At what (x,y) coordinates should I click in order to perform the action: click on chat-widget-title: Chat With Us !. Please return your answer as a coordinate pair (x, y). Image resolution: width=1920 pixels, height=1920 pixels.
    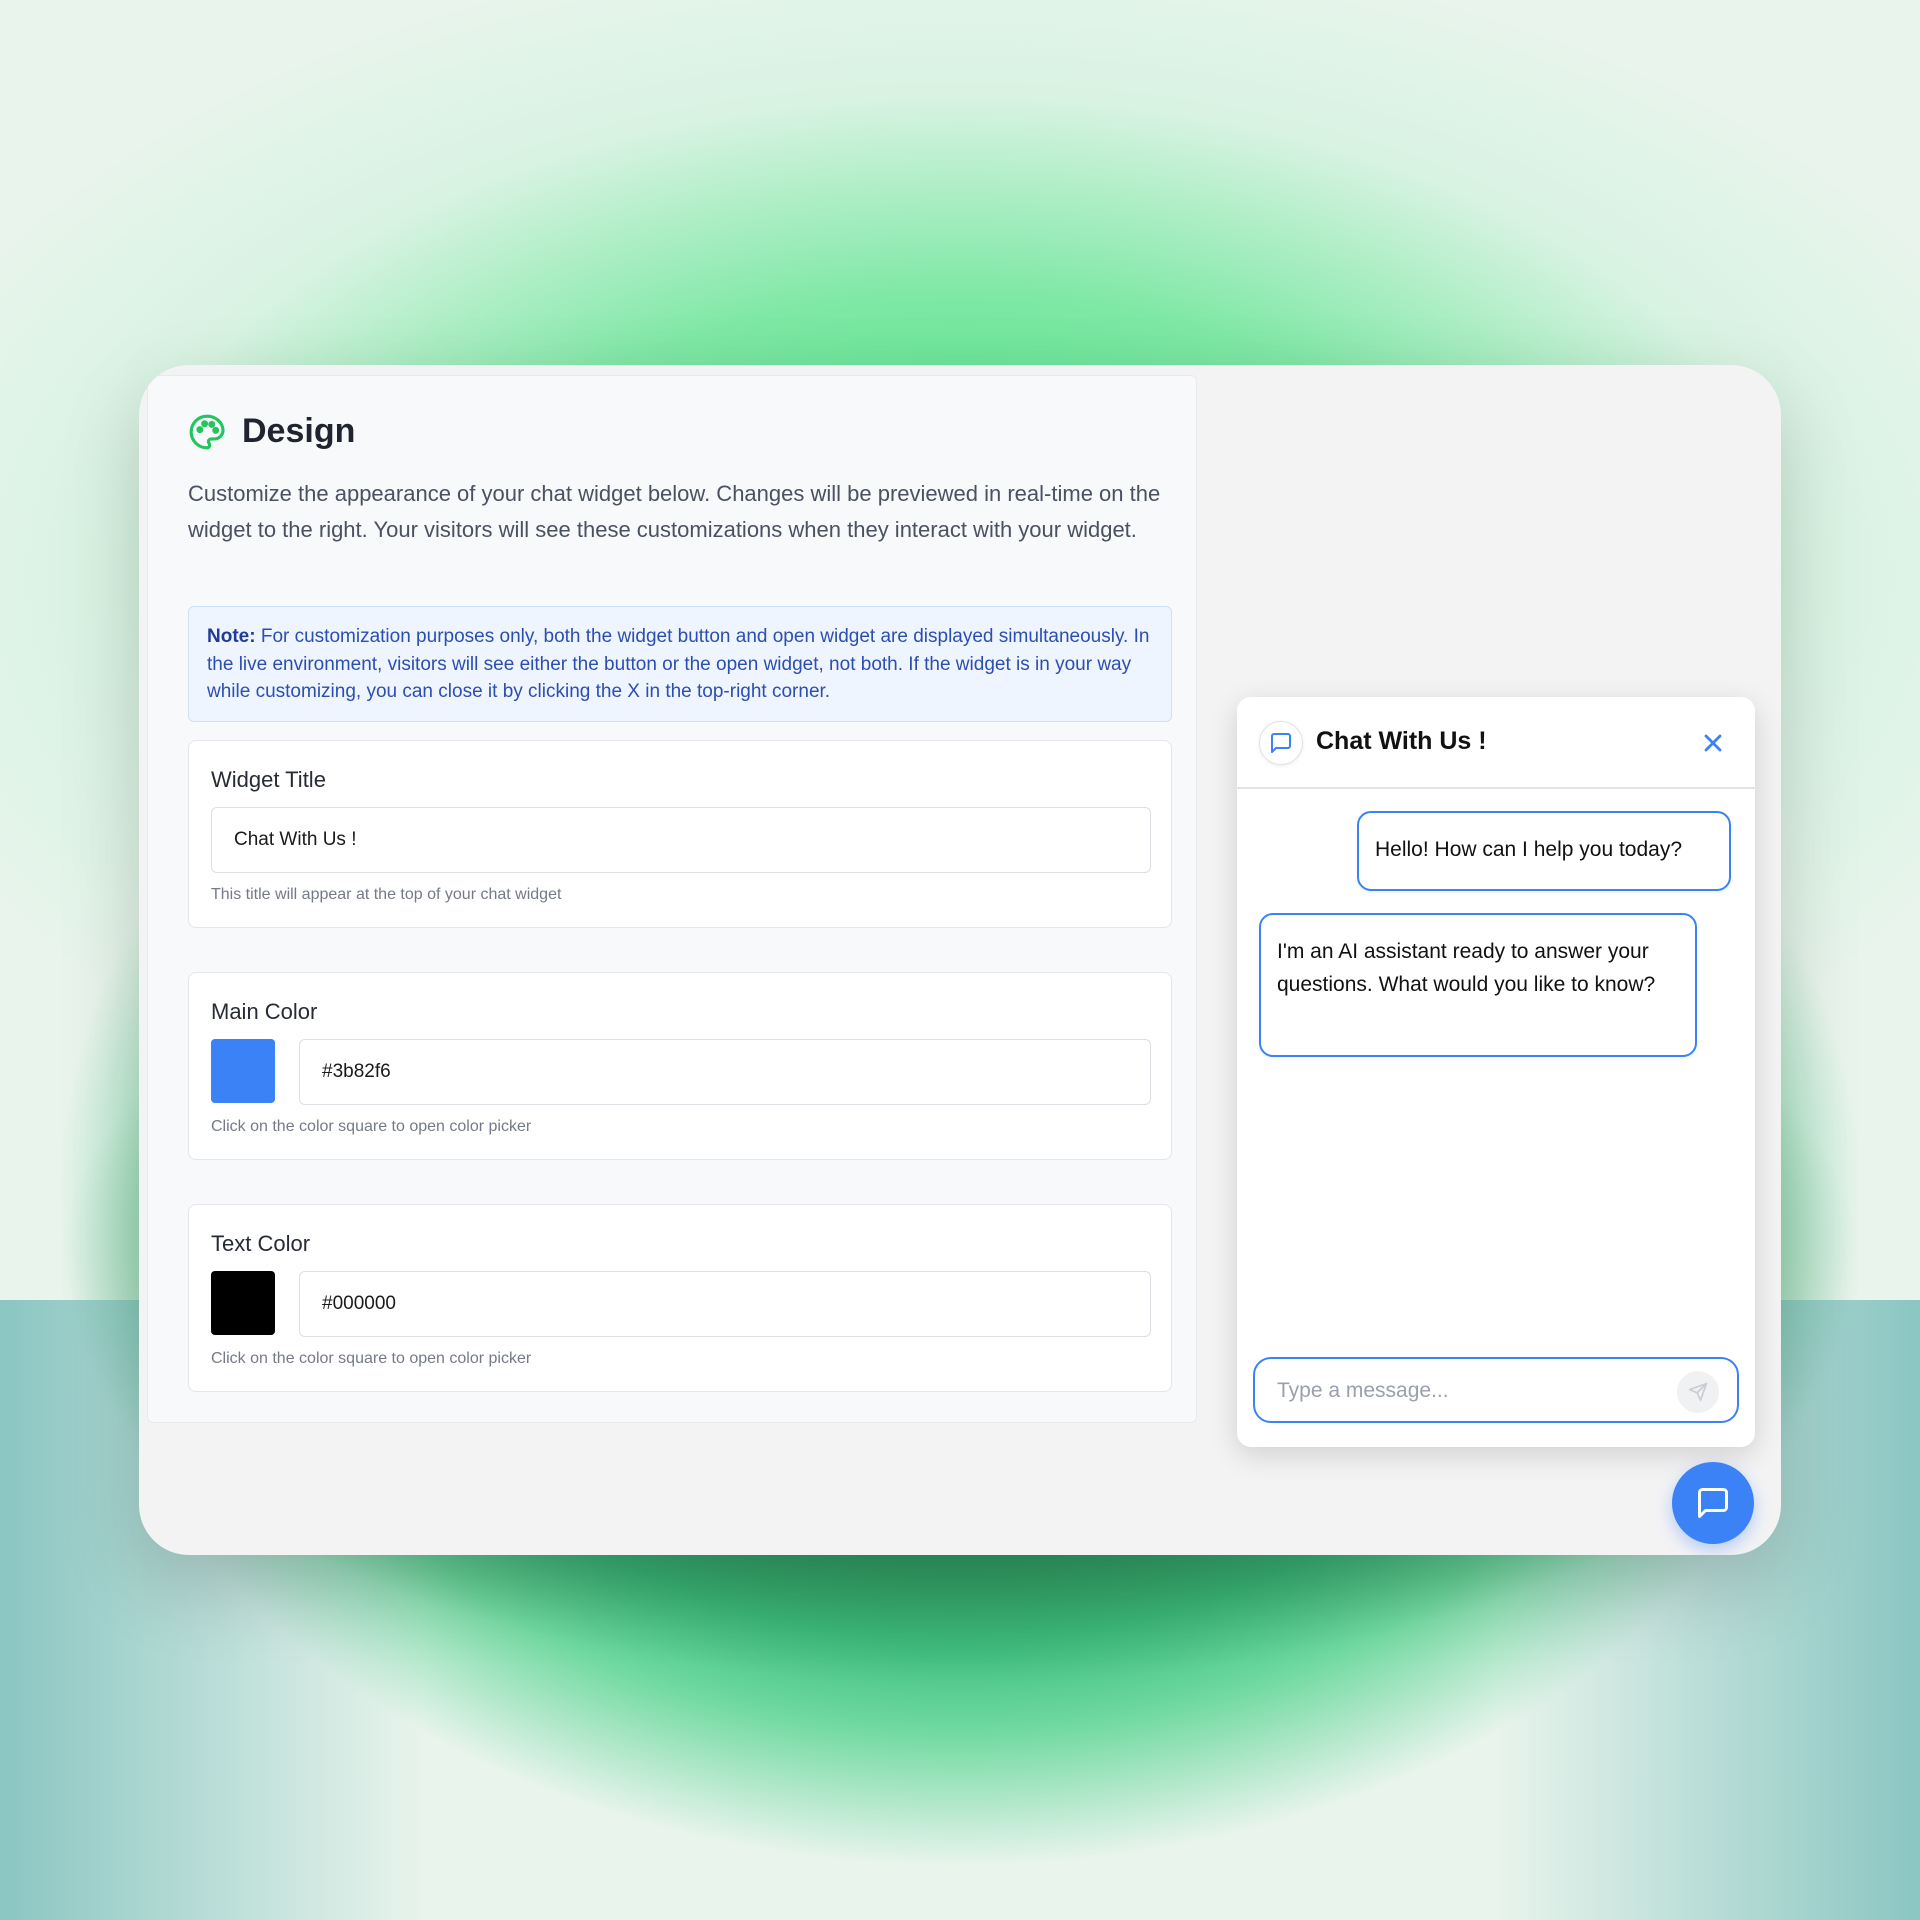
    Looking at the image, I should click on (1401, 741).